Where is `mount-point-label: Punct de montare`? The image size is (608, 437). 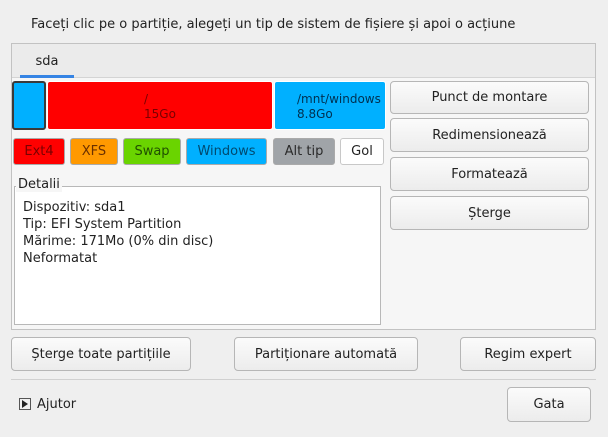 mount-point-label: Punct de montare is located at coordinates (489, 97).